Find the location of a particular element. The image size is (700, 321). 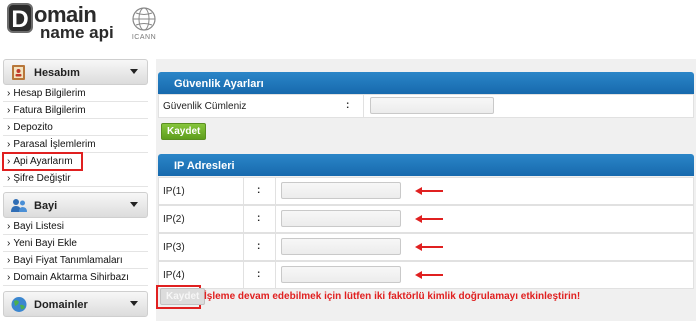

ip-row: IP(1) : is located at coordinates (426, 191).